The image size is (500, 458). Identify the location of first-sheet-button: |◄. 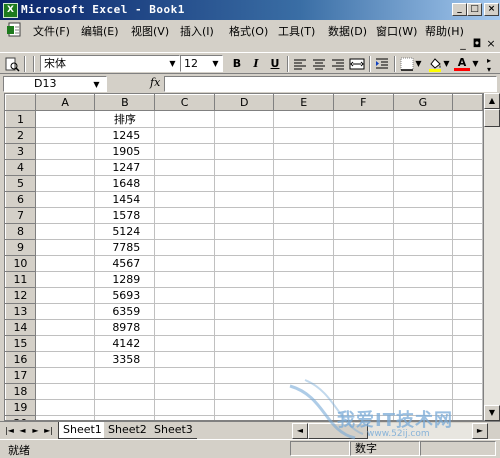
(9, 430).